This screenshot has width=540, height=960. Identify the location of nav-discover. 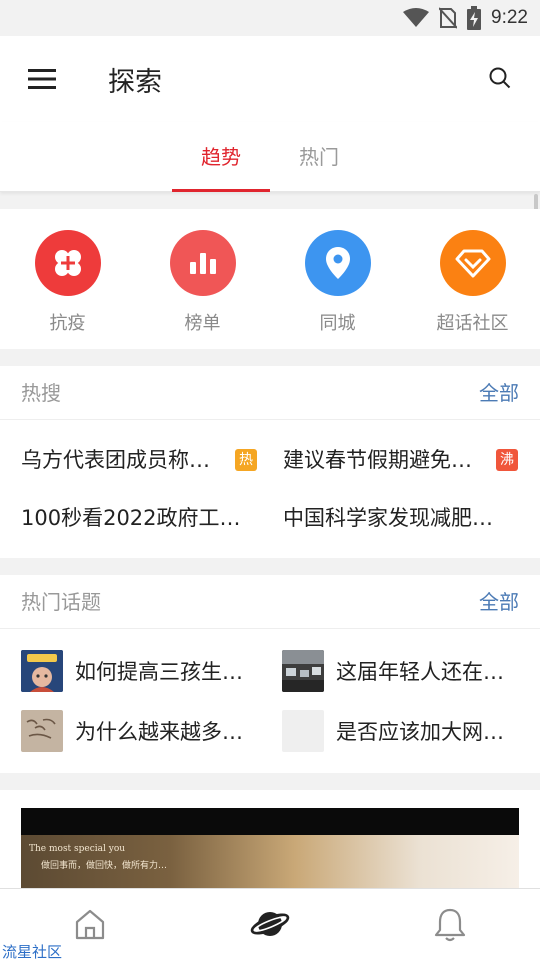
(270, 924).